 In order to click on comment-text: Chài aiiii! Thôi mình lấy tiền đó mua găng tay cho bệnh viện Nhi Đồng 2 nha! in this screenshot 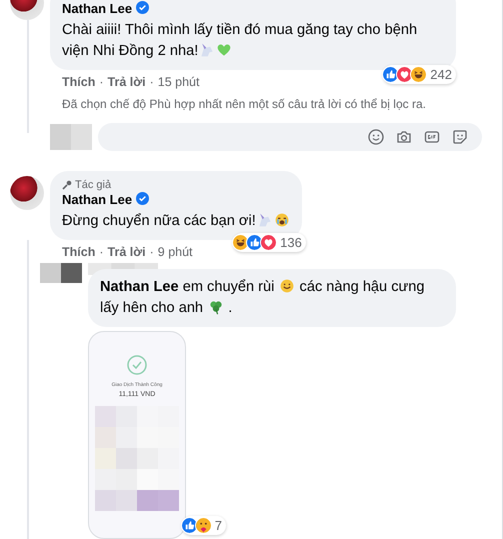, I will do `click(240, 41)`.